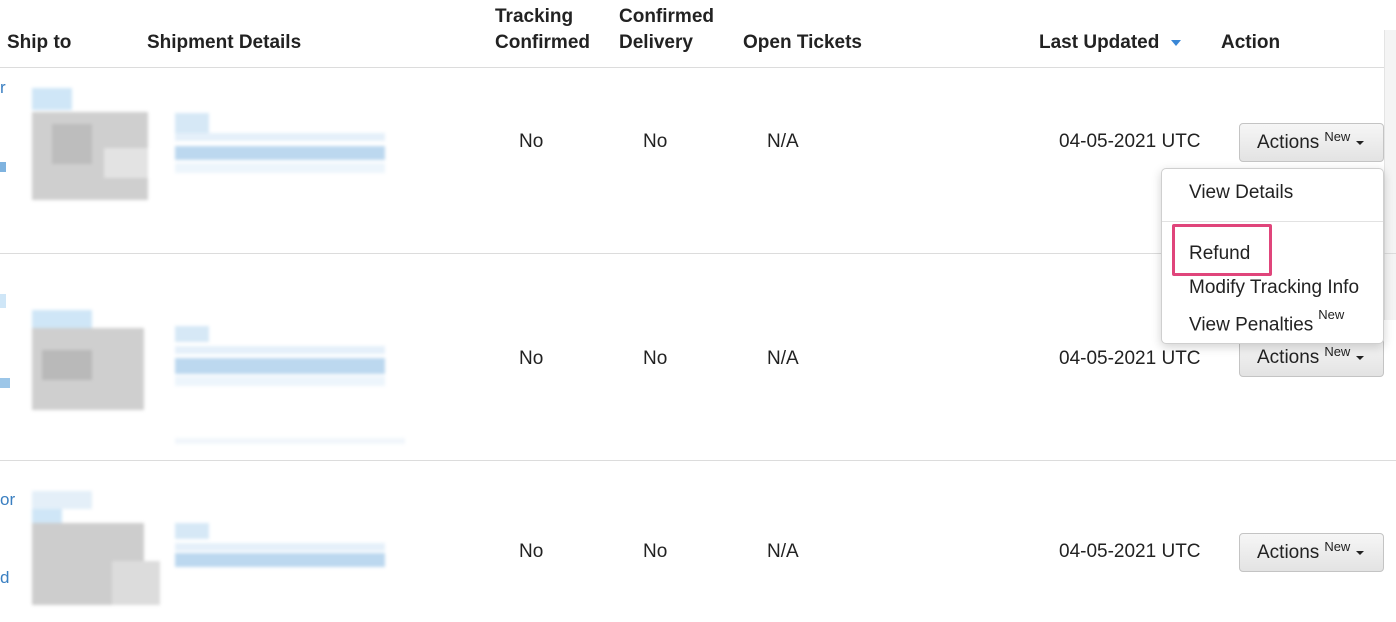 The image size is (1396, 622). Describe the element at coordinates (1272, 221) in the screenshot. I see `menu-divider` at that location.